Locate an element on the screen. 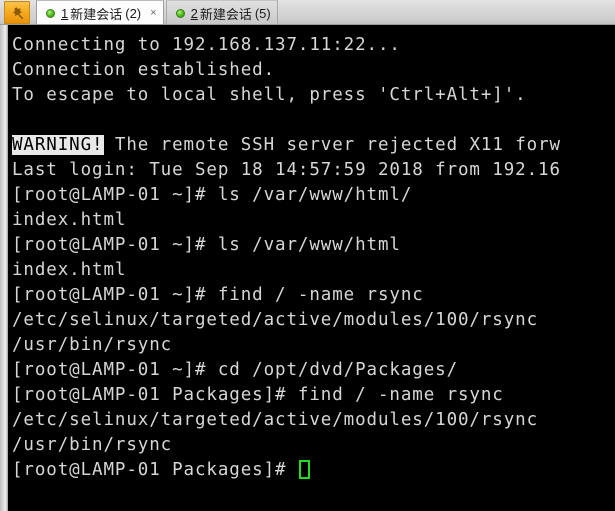 This screenshot has width=615, height=511. tab-count-label: (5) is located at coordinates (262, 13).